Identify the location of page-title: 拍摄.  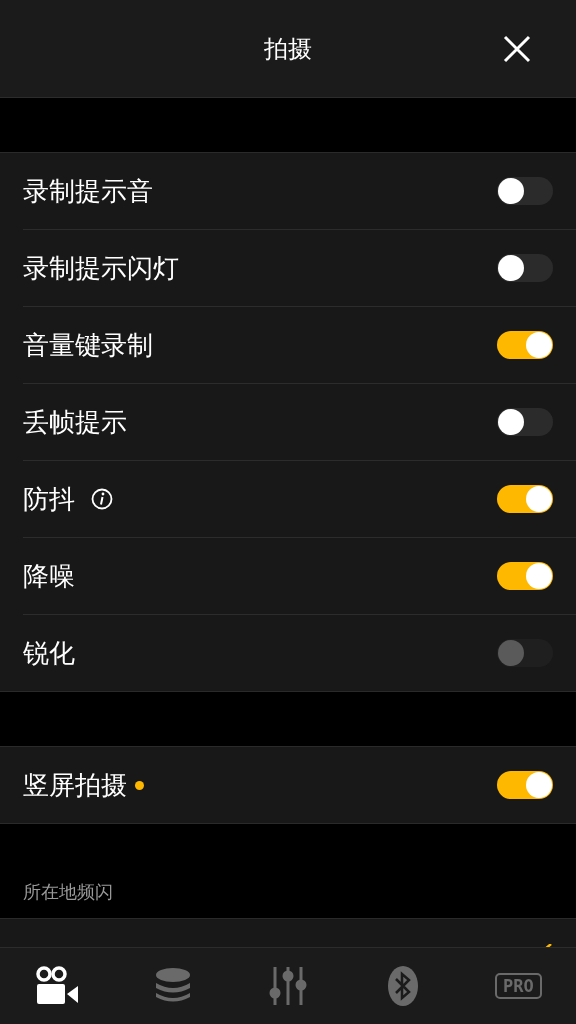
(288, 49).